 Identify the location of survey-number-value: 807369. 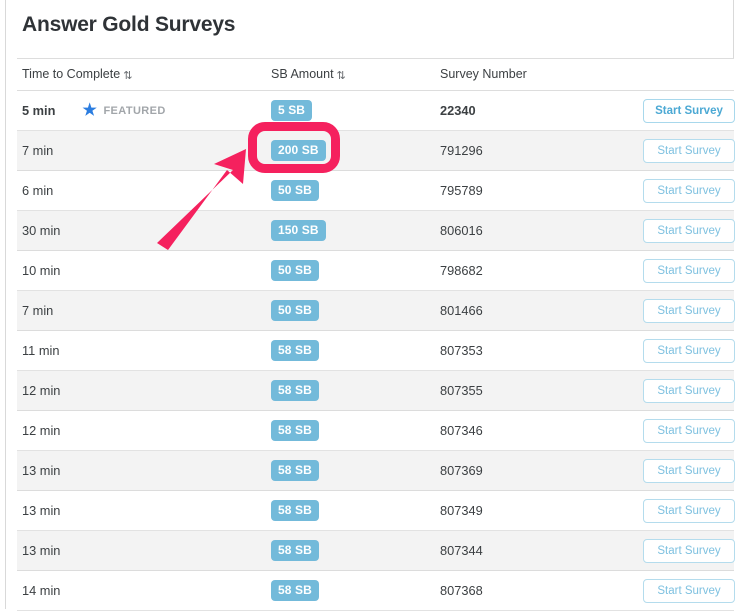
(461, 470).